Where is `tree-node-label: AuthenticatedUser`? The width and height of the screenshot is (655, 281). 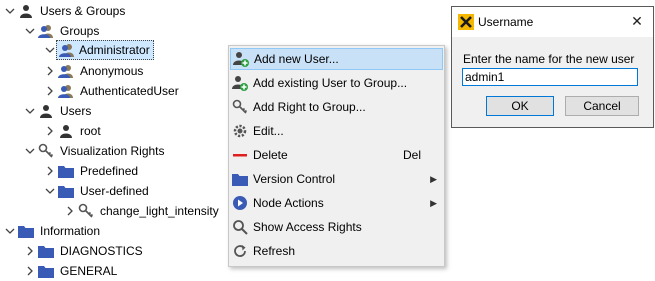 tree-node-label: AuthenticatedUser is located at coordinates (129, 91).